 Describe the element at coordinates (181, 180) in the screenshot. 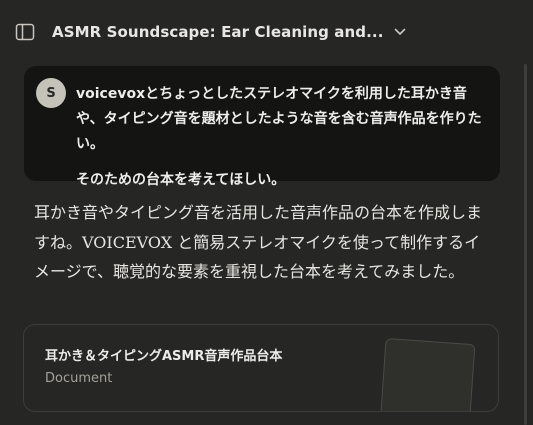

I see `user-message-paragraph: そのための台本を考えてほしい。` at that location.